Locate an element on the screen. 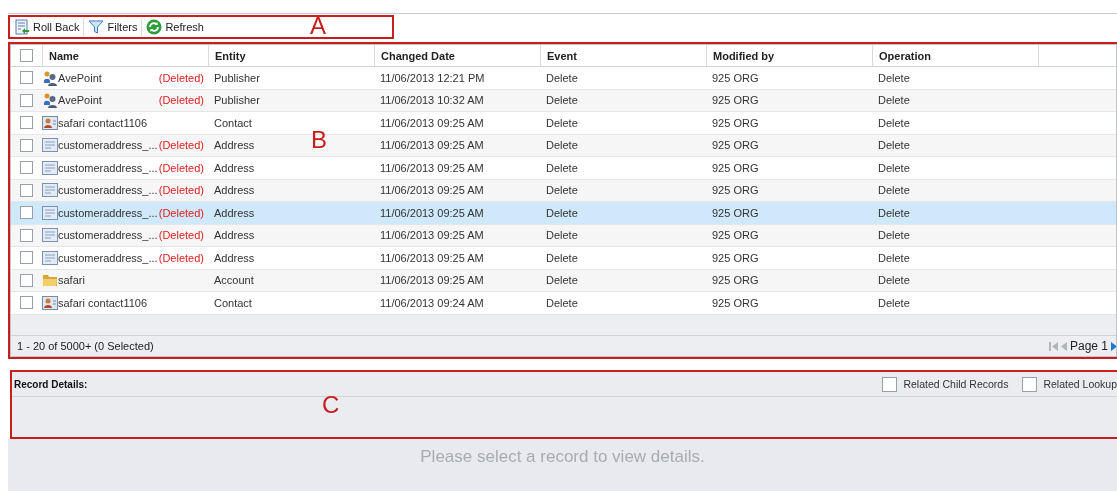  table-row: AvePoint (Deleted) Publisher 11/06/2013 12:21 PM Delete 925 ORG Delete is located at coordinates (563, 78).